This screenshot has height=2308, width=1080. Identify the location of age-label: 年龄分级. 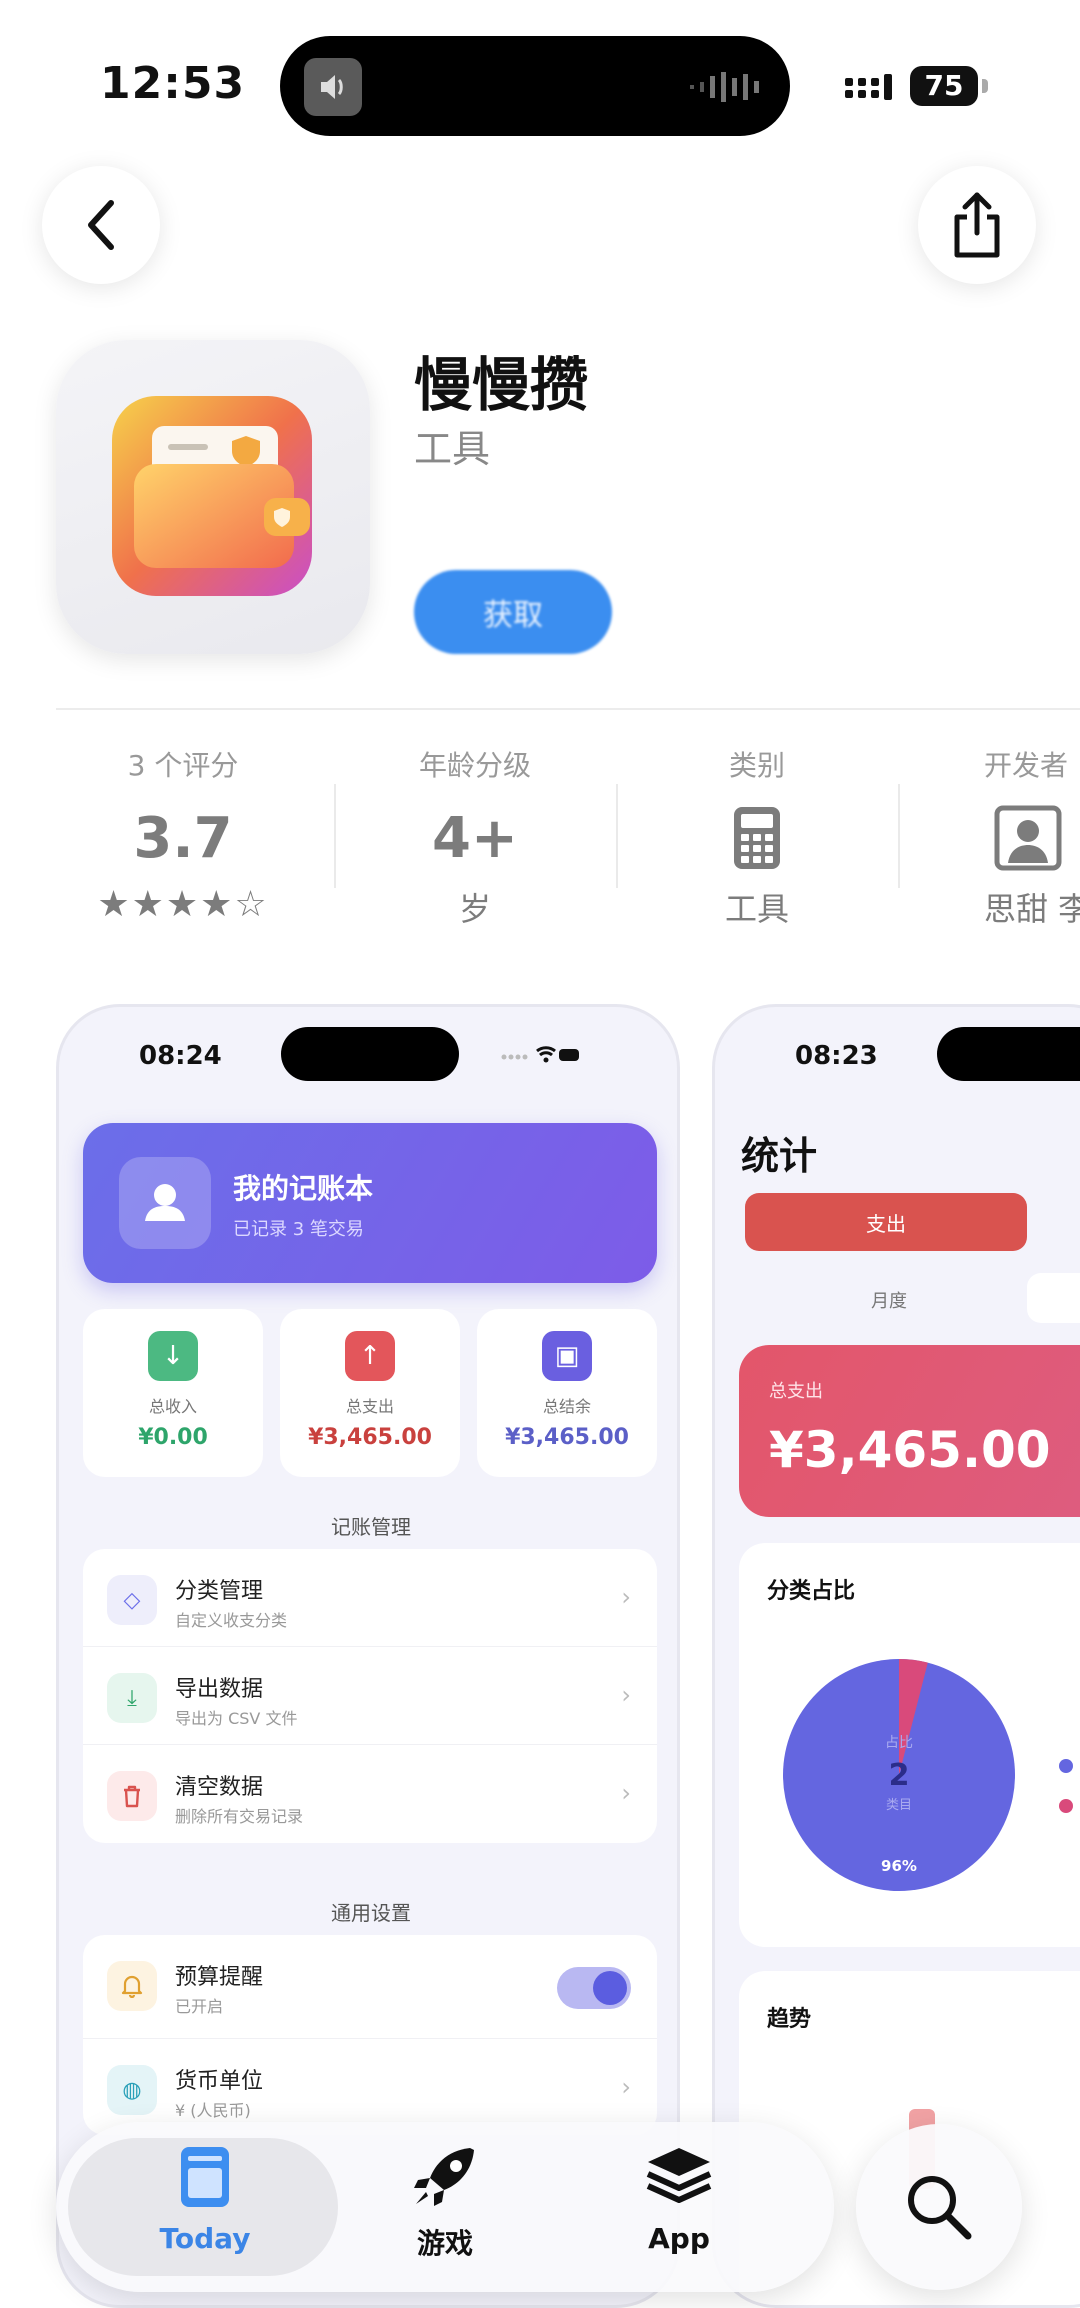
(474, 765).